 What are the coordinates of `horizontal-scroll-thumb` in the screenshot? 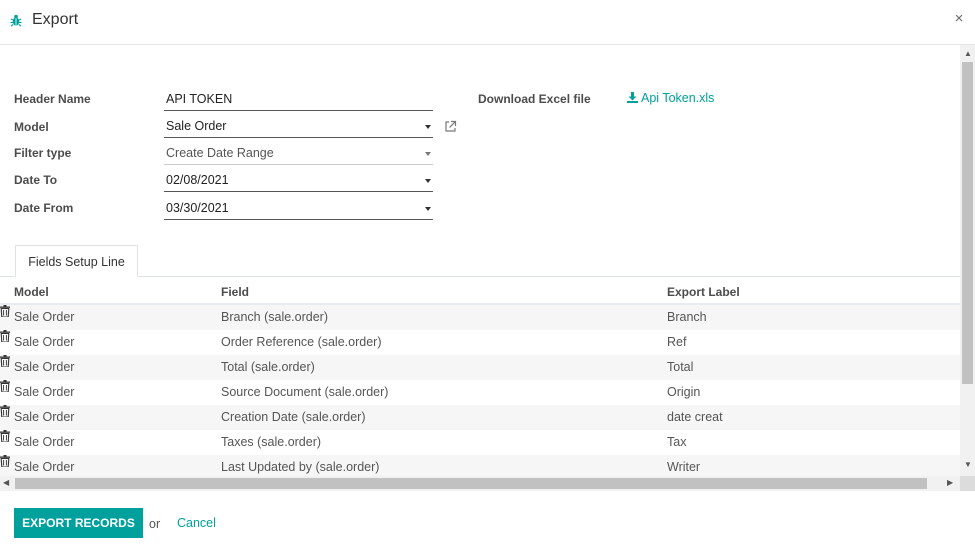 It's located at (471, 483).